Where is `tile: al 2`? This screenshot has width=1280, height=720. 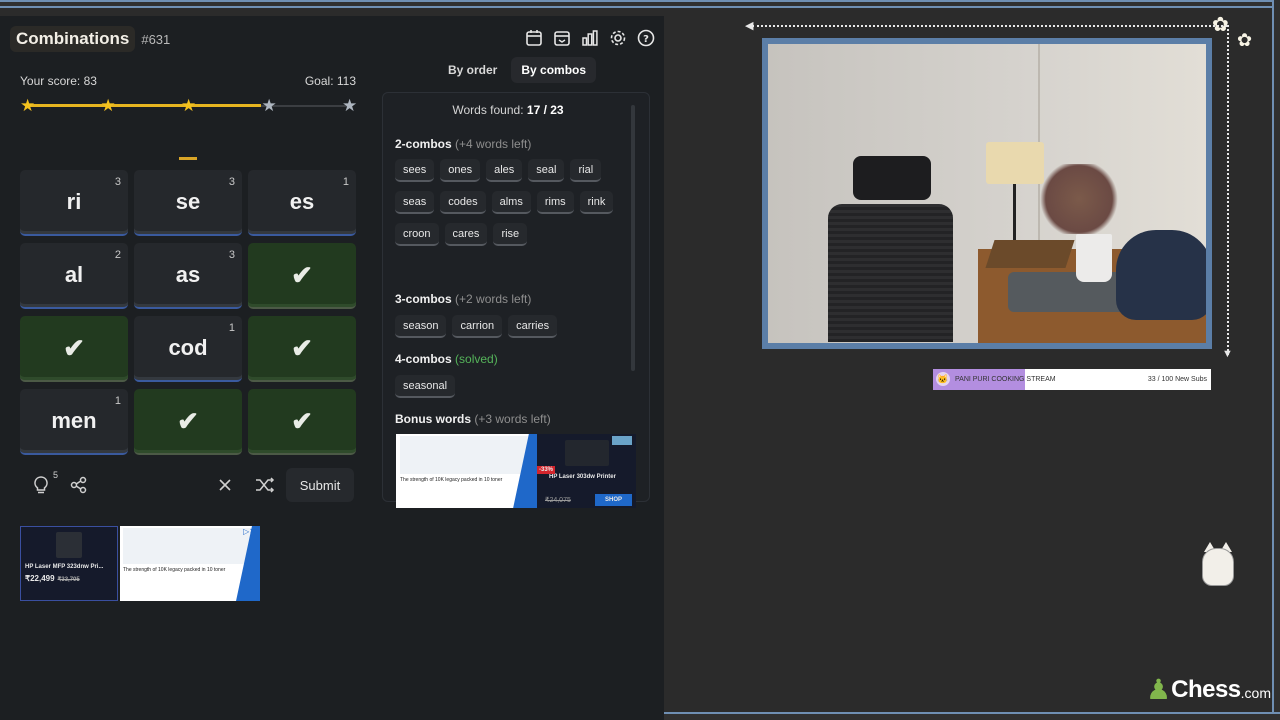
tile: al 2 is located at coordinates (74, 276).